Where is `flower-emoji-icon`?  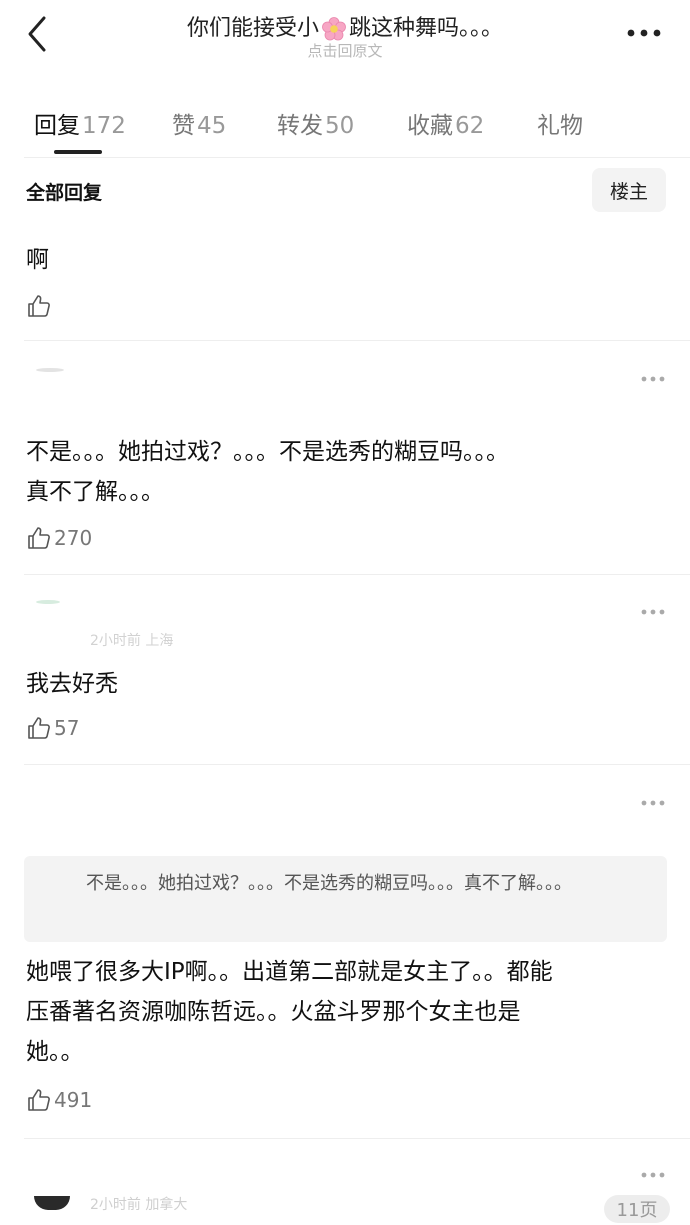 flower-emoji-icon is located at coordinates (334, 29).